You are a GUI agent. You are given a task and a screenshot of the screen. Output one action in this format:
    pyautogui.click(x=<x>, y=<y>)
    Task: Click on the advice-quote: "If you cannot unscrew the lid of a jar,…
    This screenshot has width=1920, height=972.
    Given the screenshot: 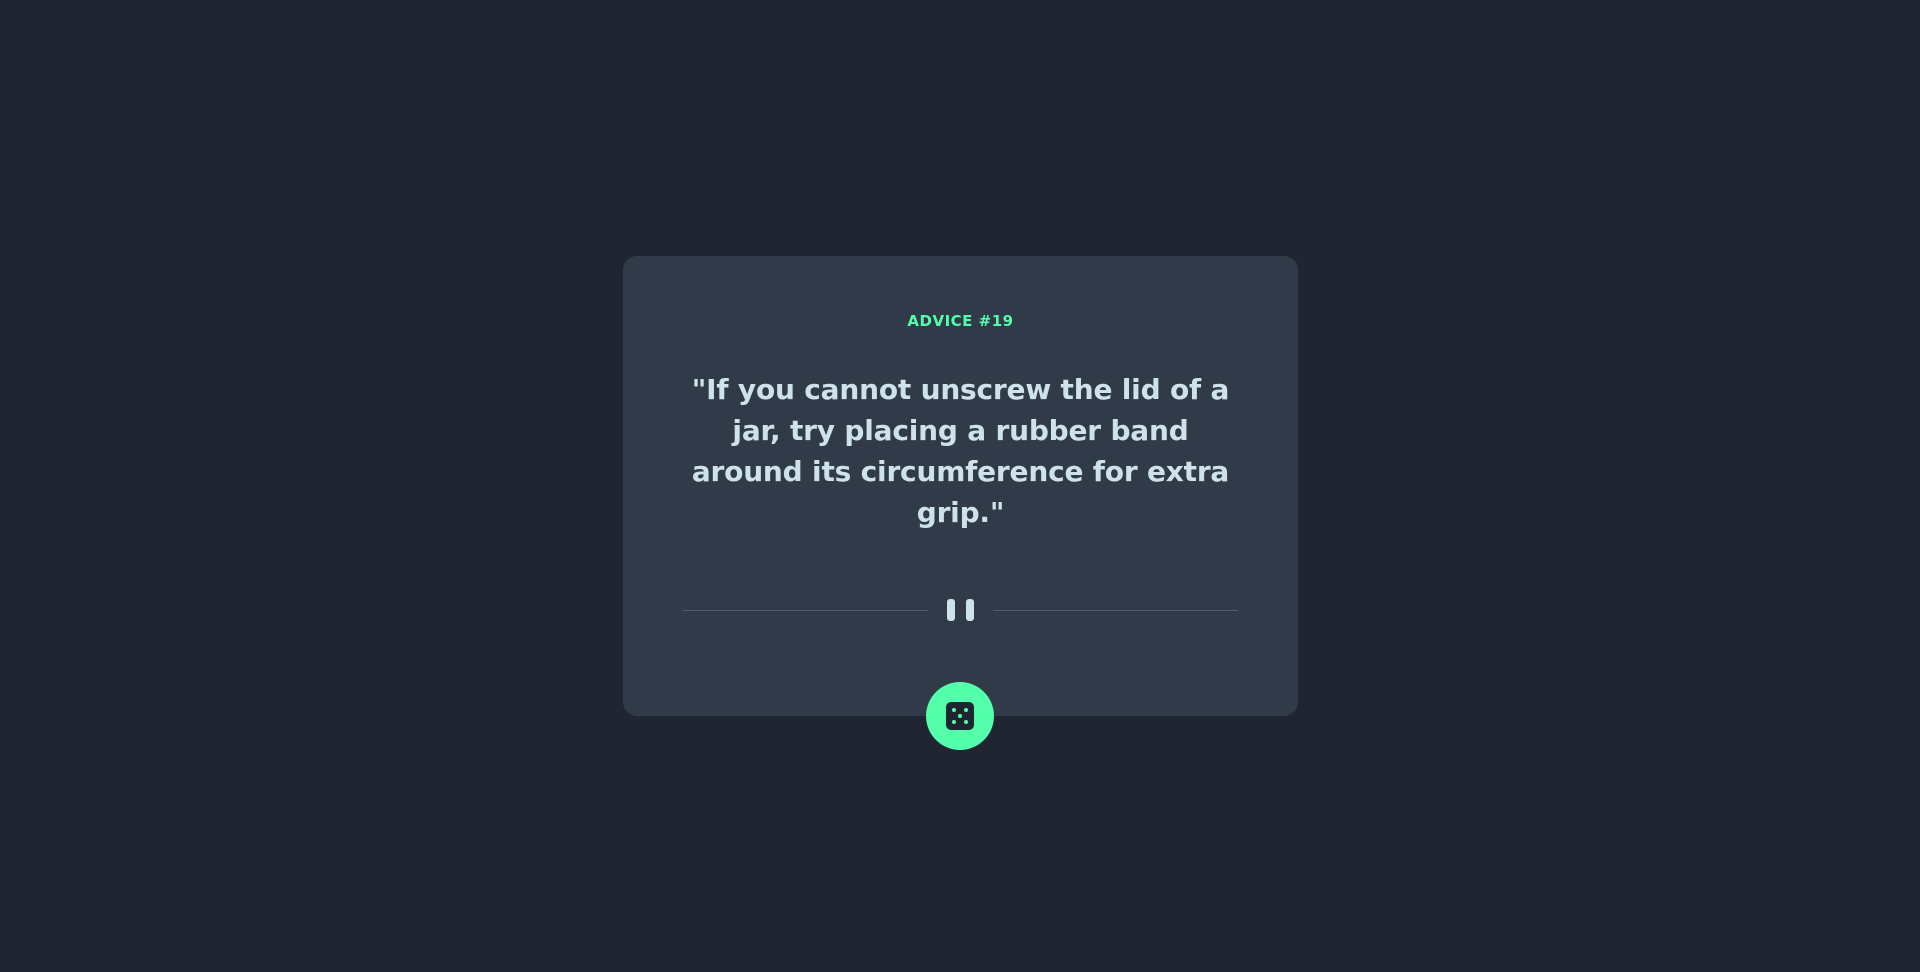 What is the action you would take?
    pyautogui.click(x=960, y=451)
    